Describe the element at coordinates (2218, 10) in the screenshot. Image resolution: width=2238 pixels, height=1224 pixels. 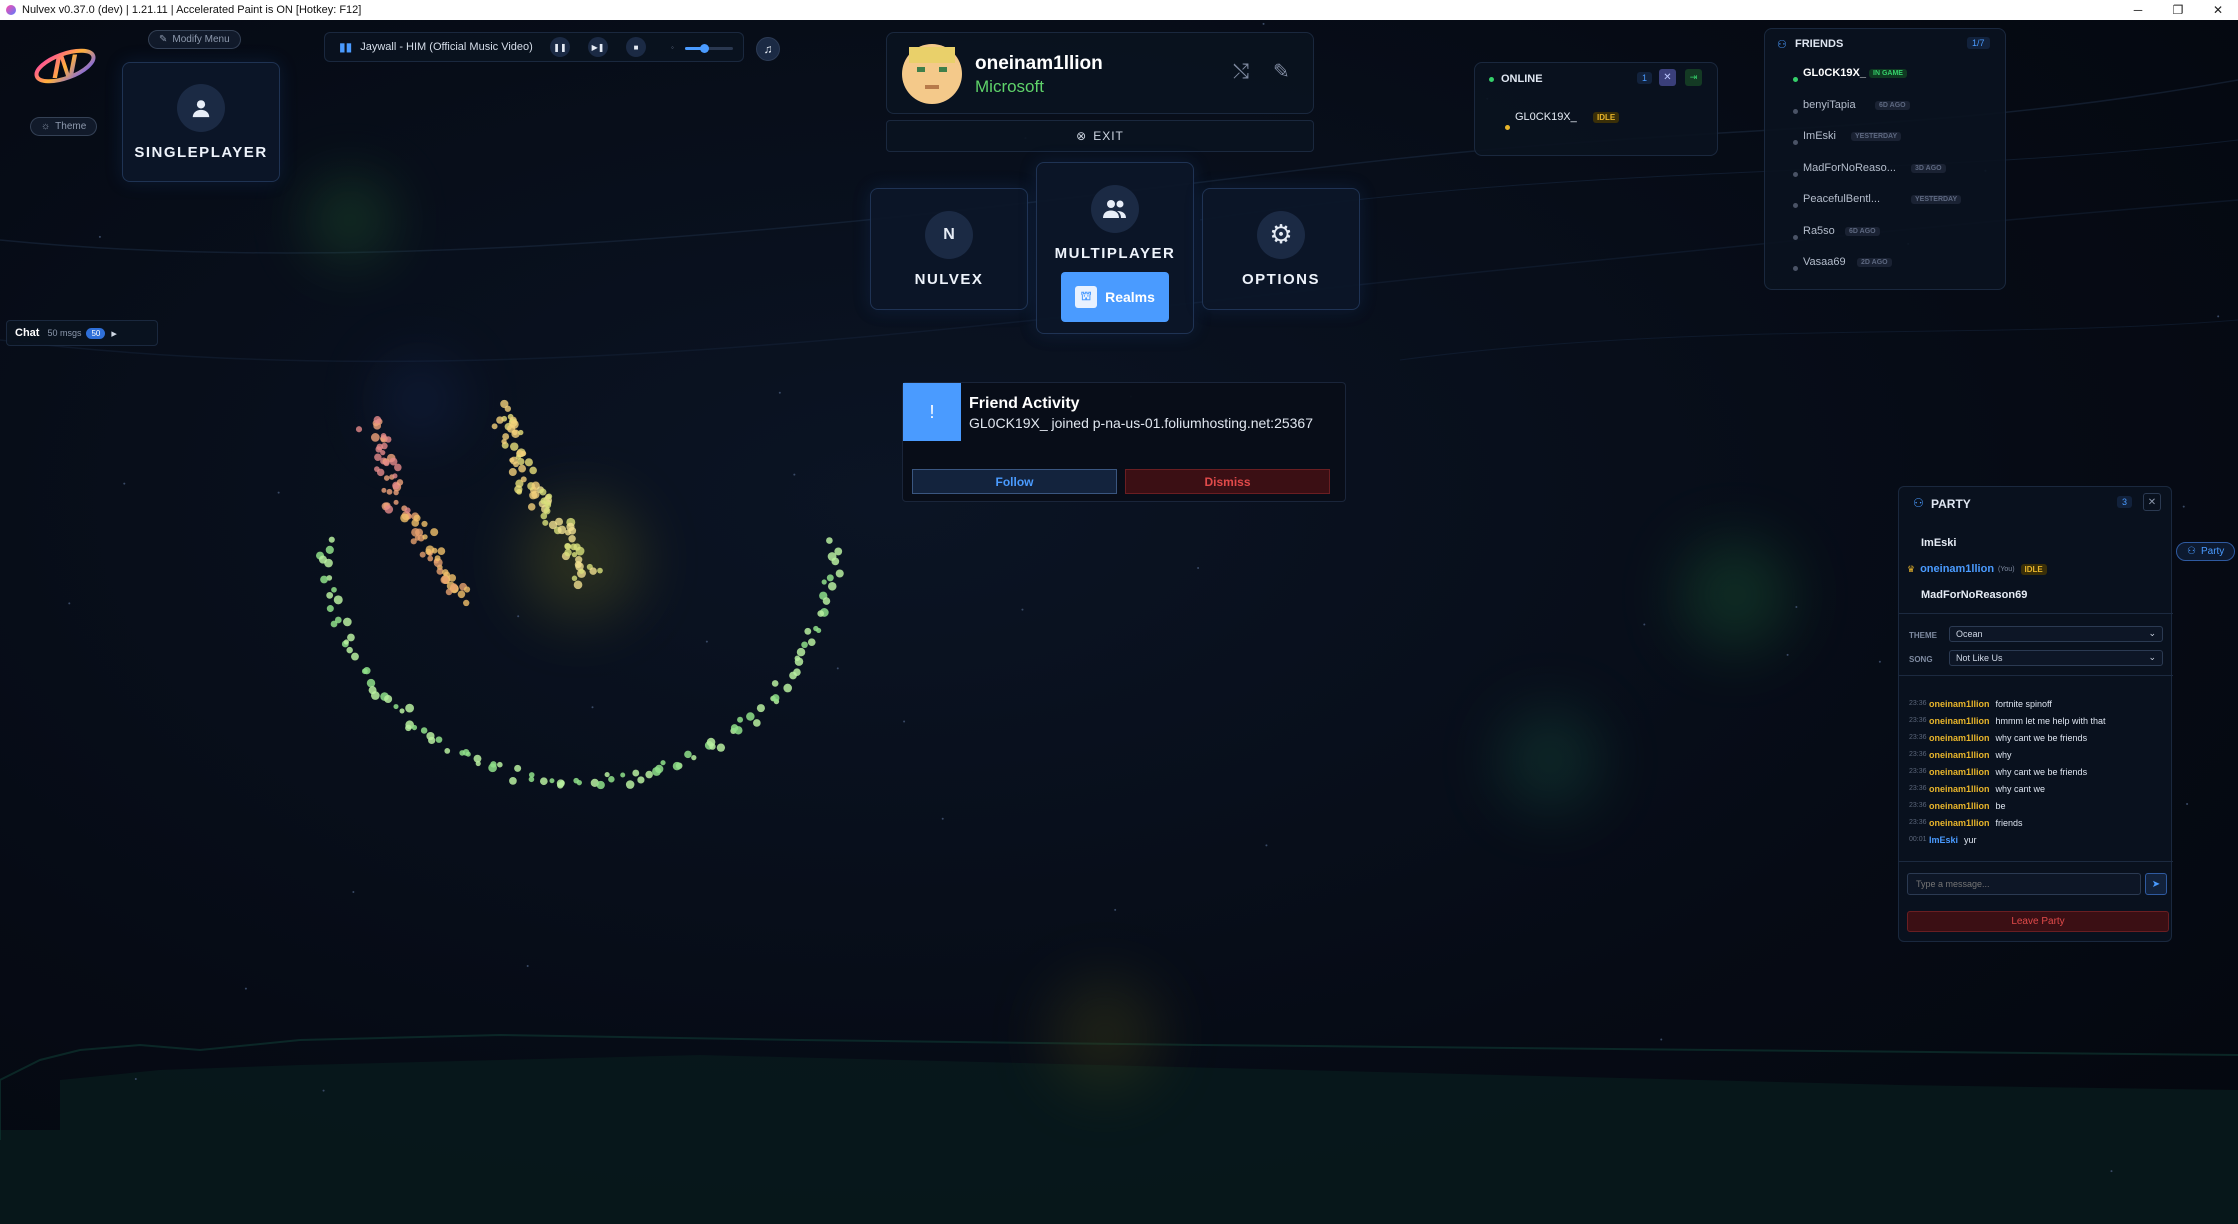
I see `close-button: ✕` at that location.